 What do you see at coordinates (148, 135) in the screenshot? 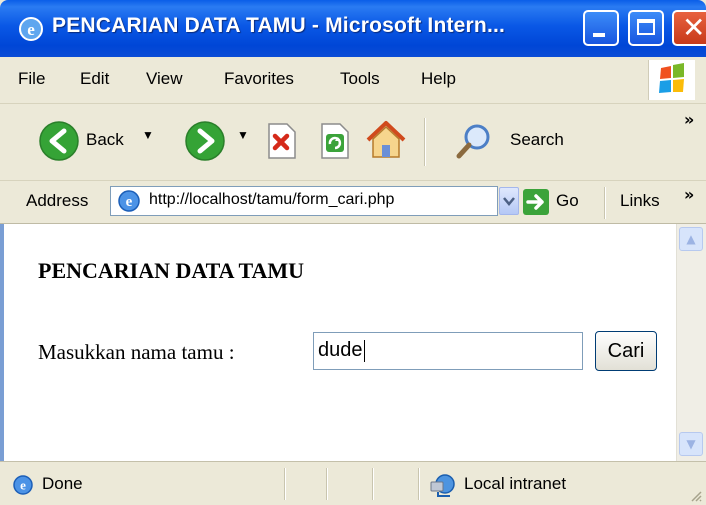
I see `back-dropdown-icon: ▼` at bounding box center [148, 135].